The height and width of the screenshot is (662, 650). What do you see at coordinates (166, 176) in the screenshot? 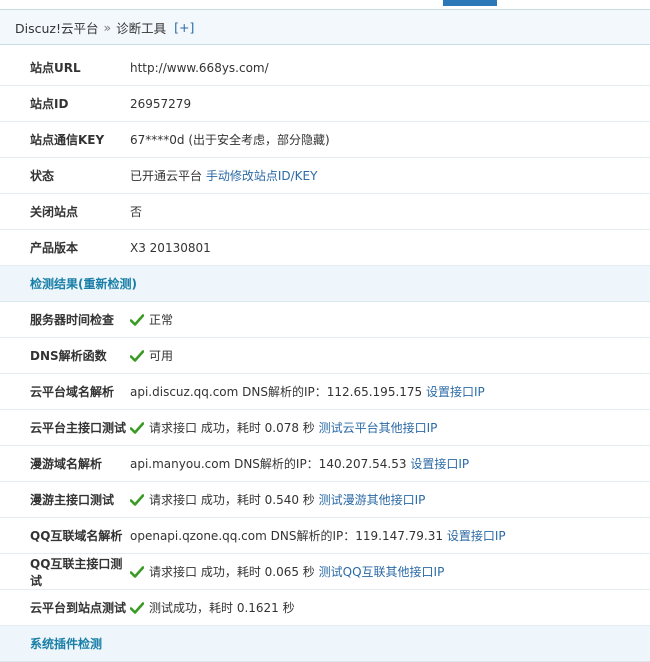
I see `status-text: 已开通云平台` at bounding box center [166, 176].